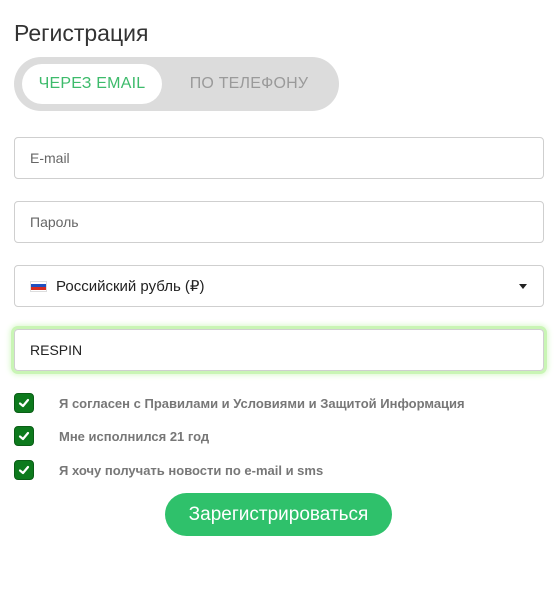 The width and height of the screenshot is (557, 589). Describe the element at coordinates (38, 286) in the screenshot. I see `russia-flag-icon` at that location.